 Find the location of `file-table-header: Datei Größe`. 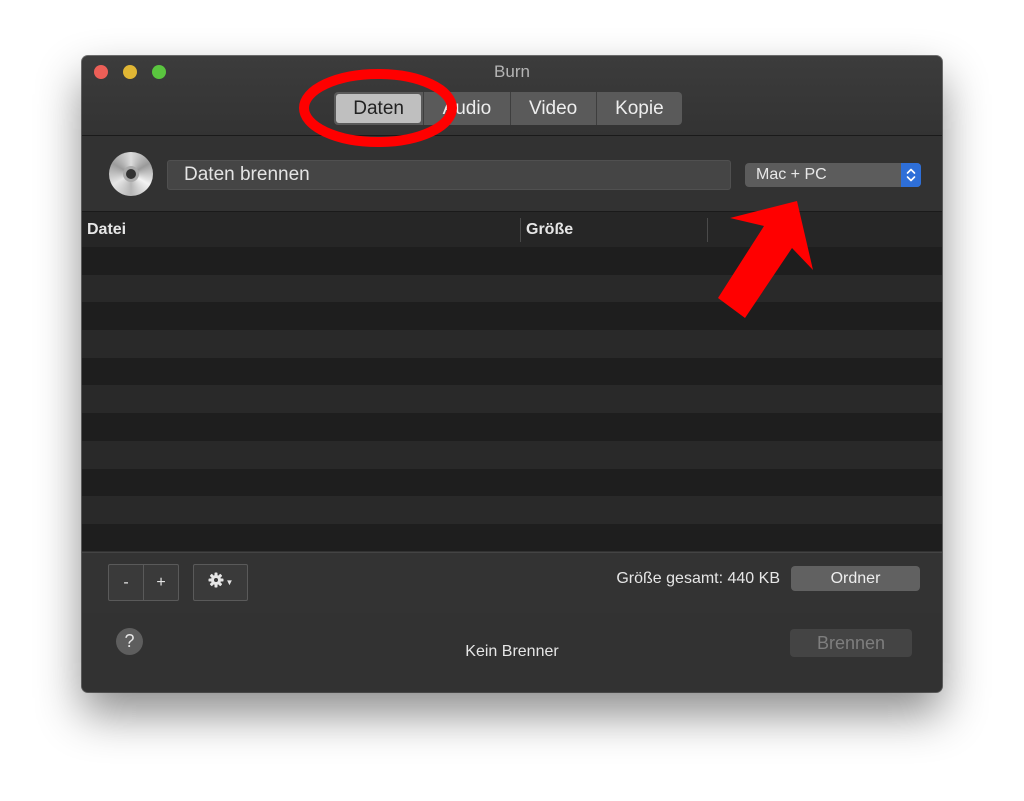

file-table-header: Datei Größe is located at coordinates (512, 229).